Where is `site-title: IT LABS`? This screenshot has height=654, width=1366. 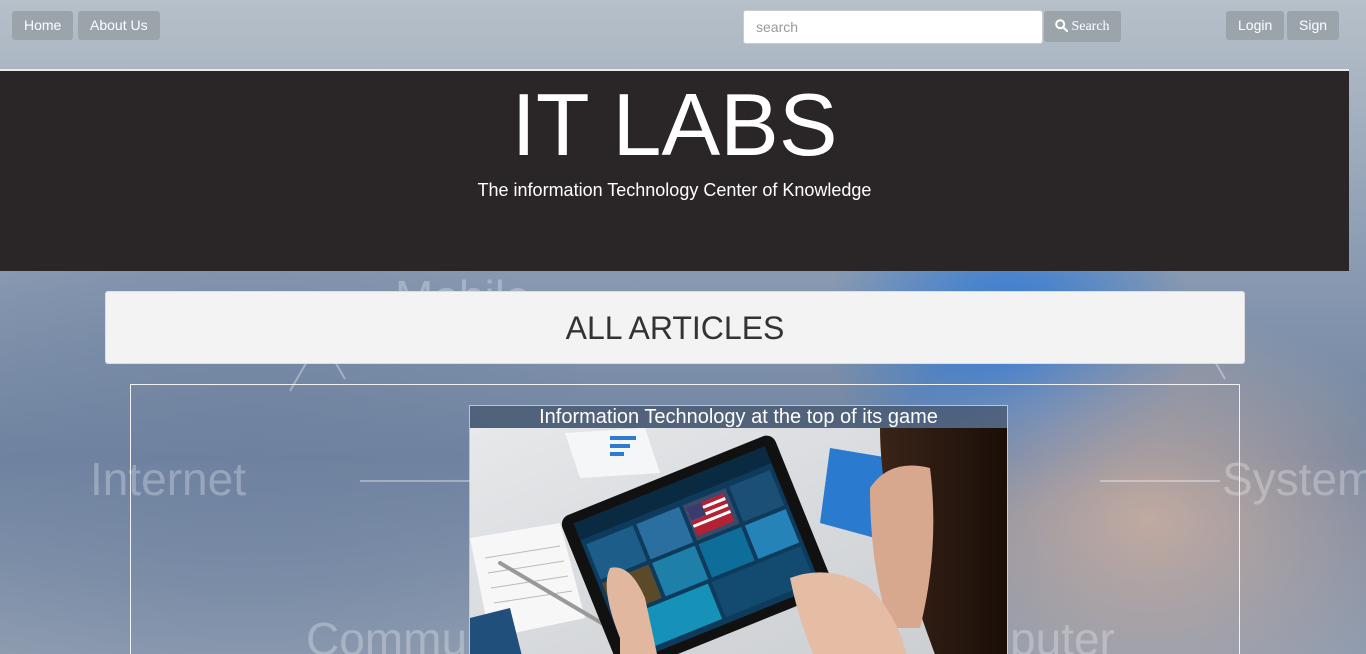 site-title: IT LABS is located at coordinates (674, 124).